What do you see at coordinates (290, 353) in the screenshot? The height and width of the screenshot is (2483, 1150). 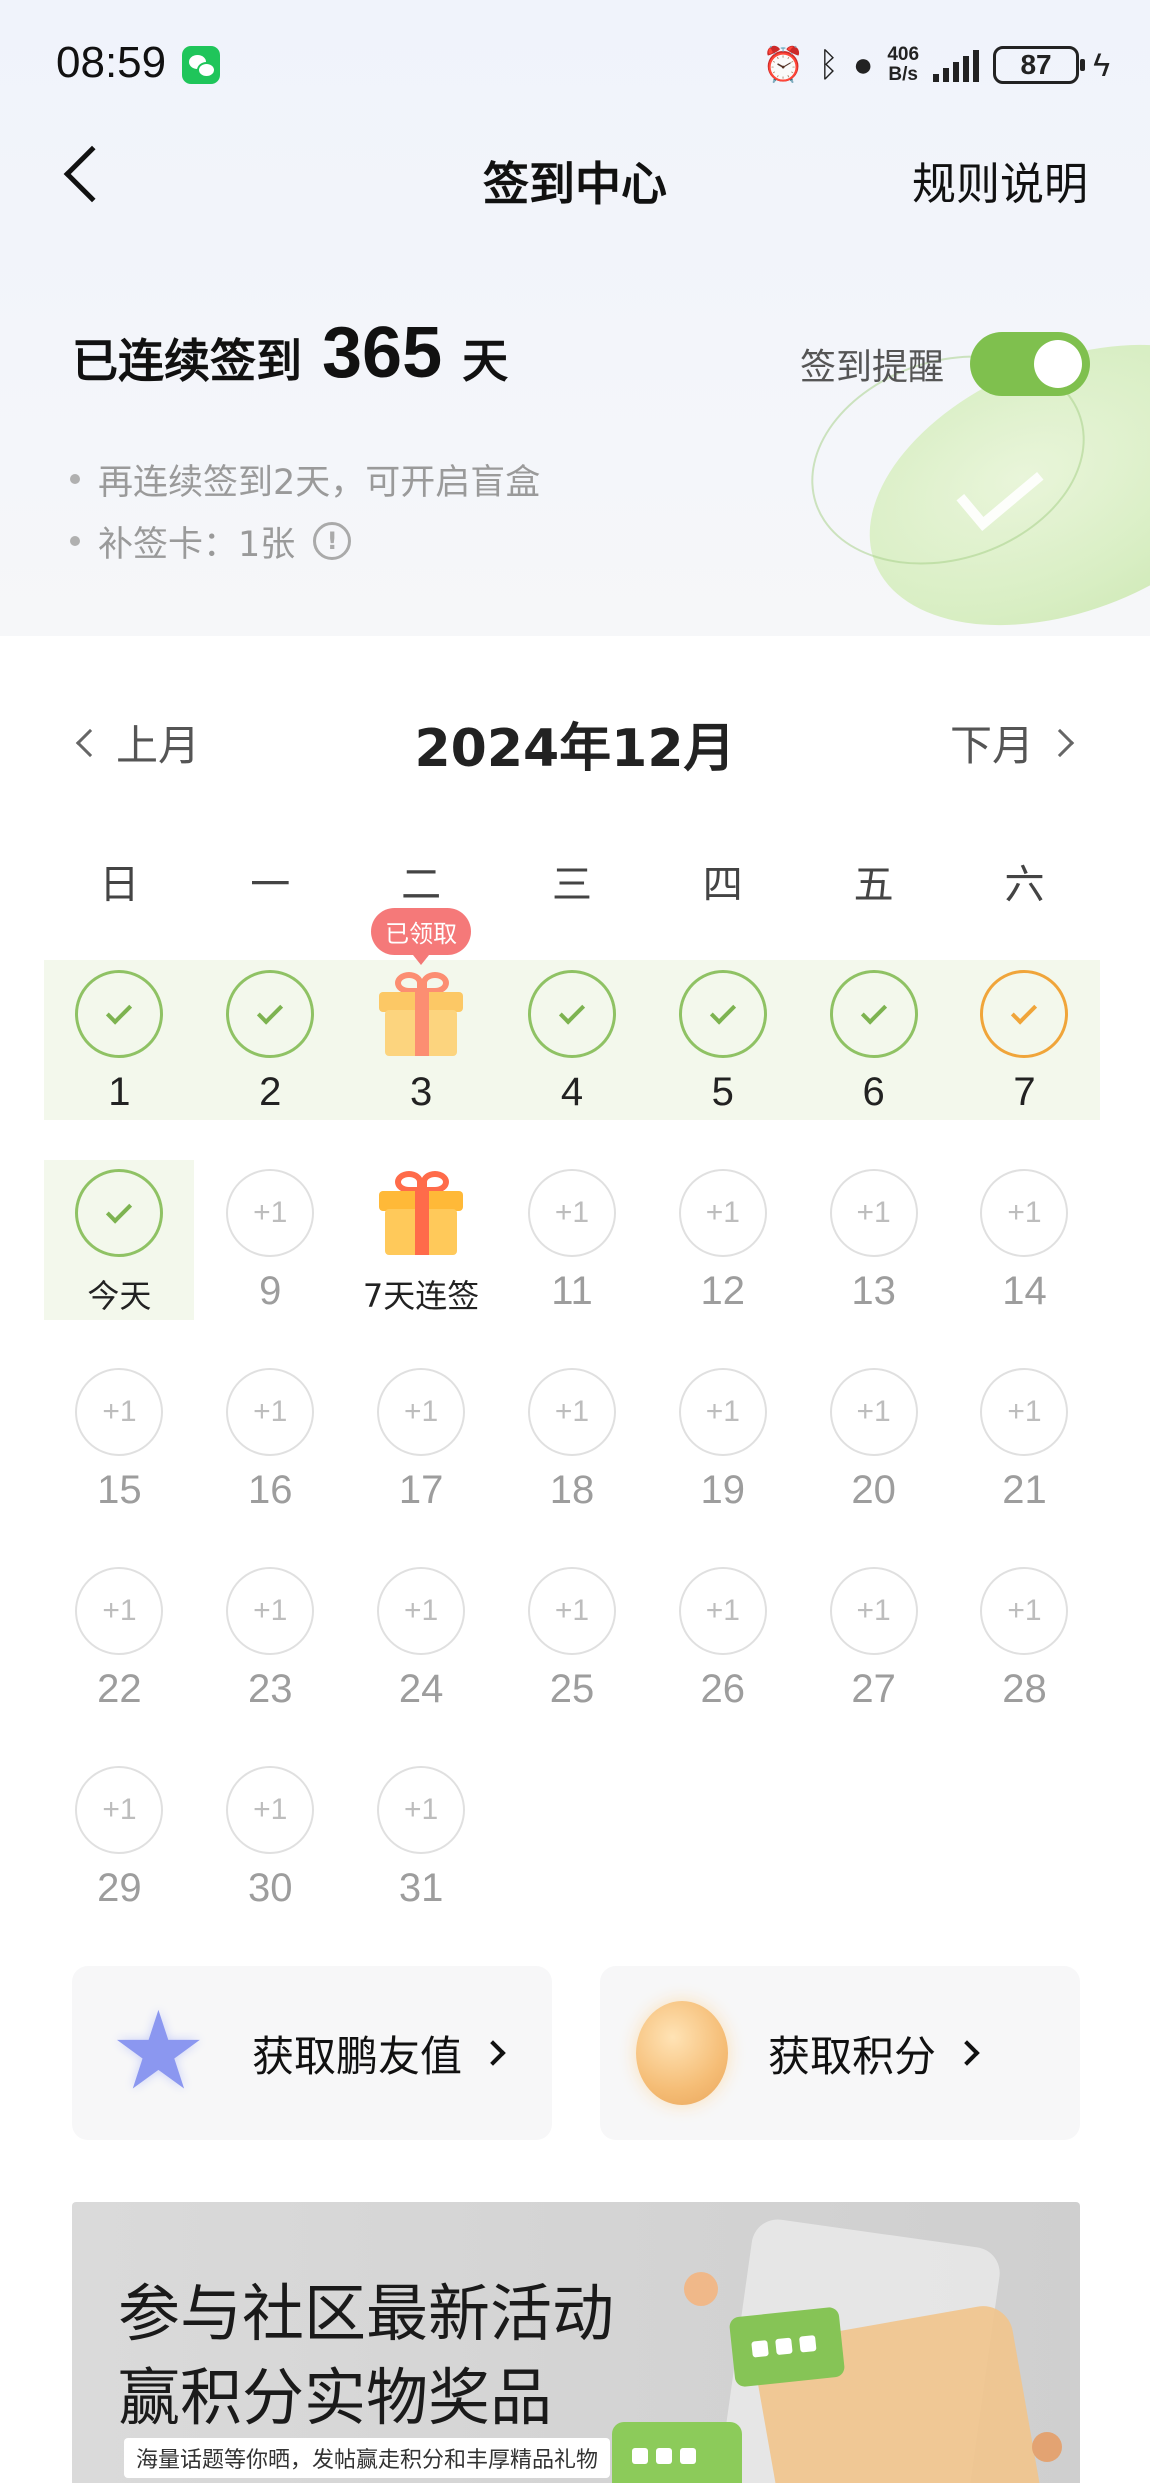 I see `streak-summary: 已连续签到 365 天` at bounding box center [290, 353].